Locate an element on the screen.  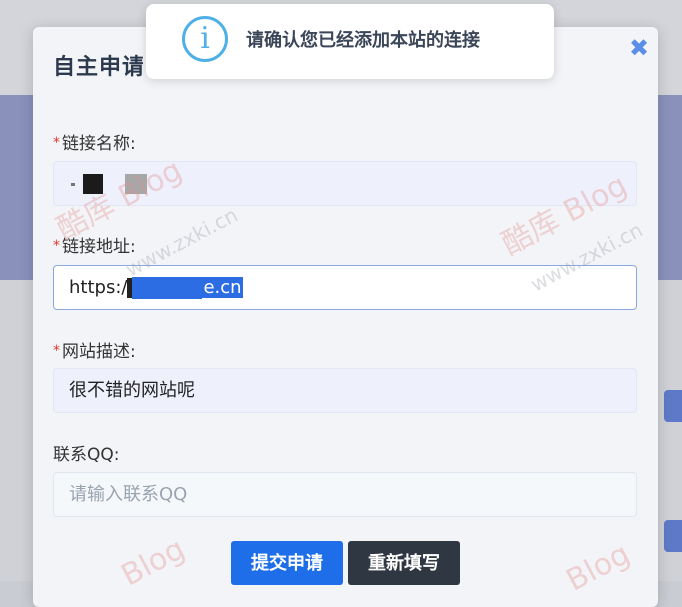
modal-title: 自主申请 is located at coordinates (98, 67).